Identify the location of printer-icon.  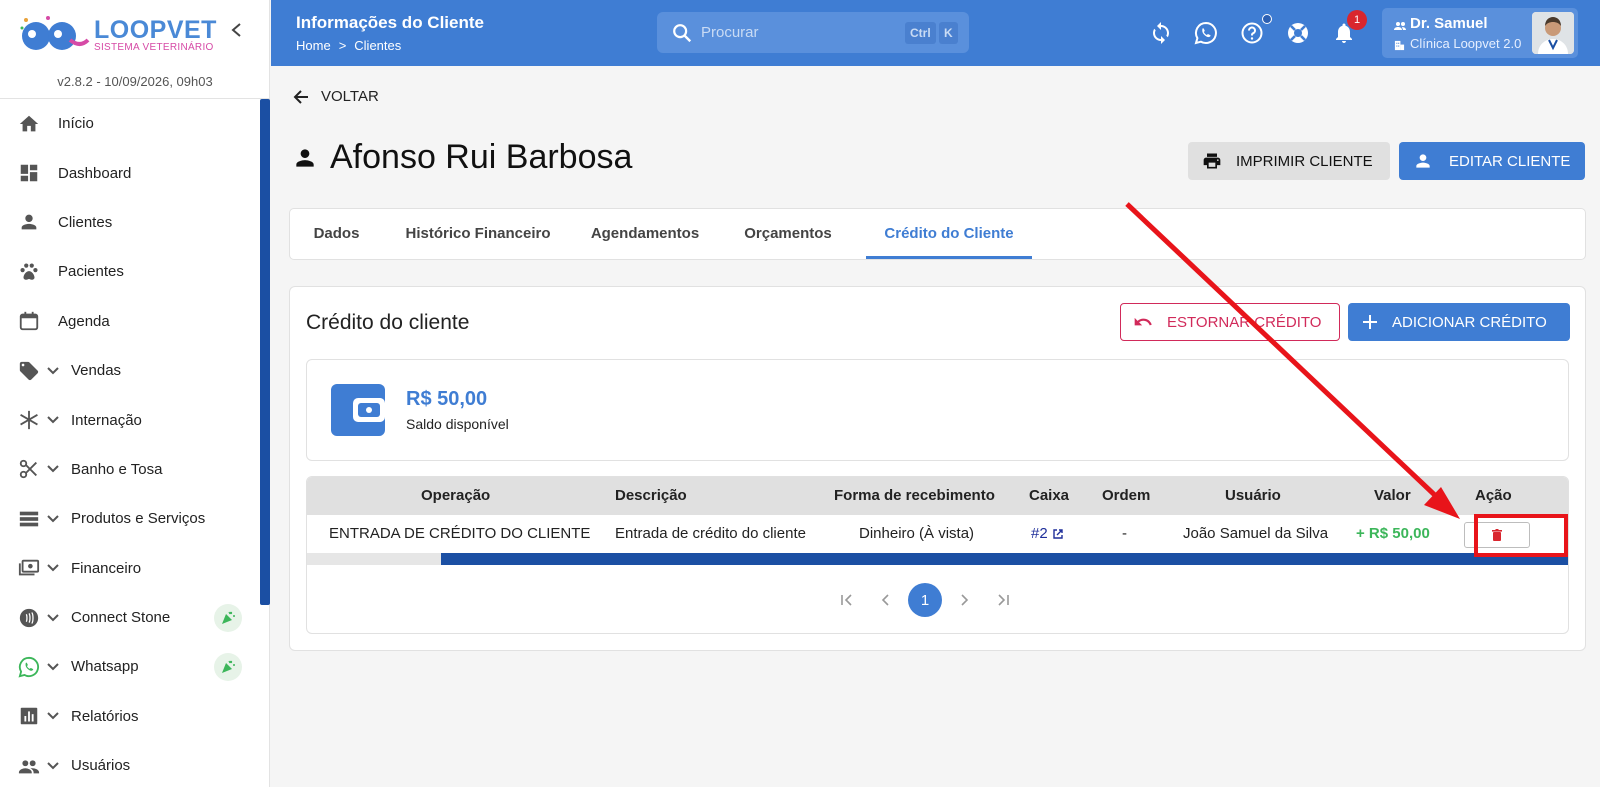
(1212, 161).